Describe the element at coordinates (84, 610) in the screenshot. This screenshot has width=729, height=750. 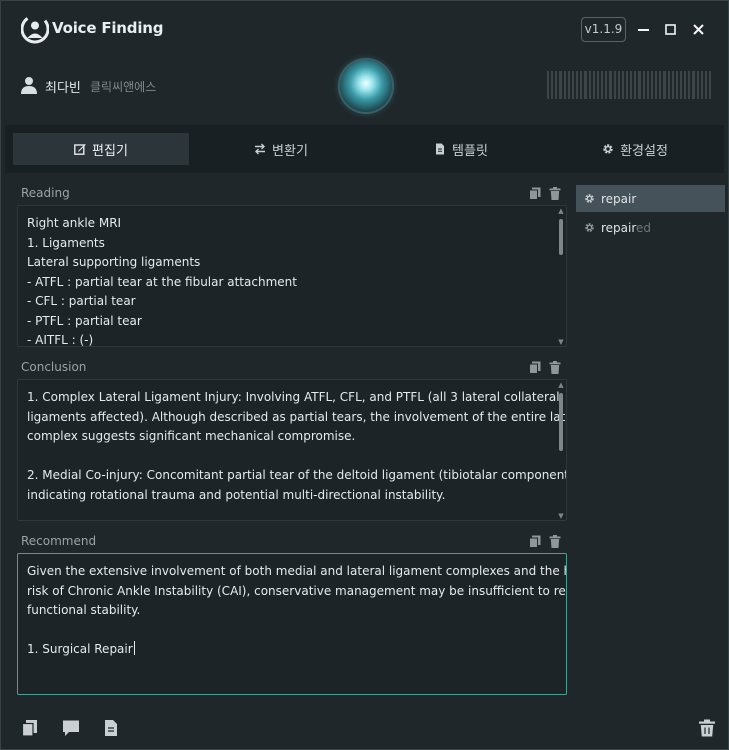
I see `text-line: functional stability.` at that location.